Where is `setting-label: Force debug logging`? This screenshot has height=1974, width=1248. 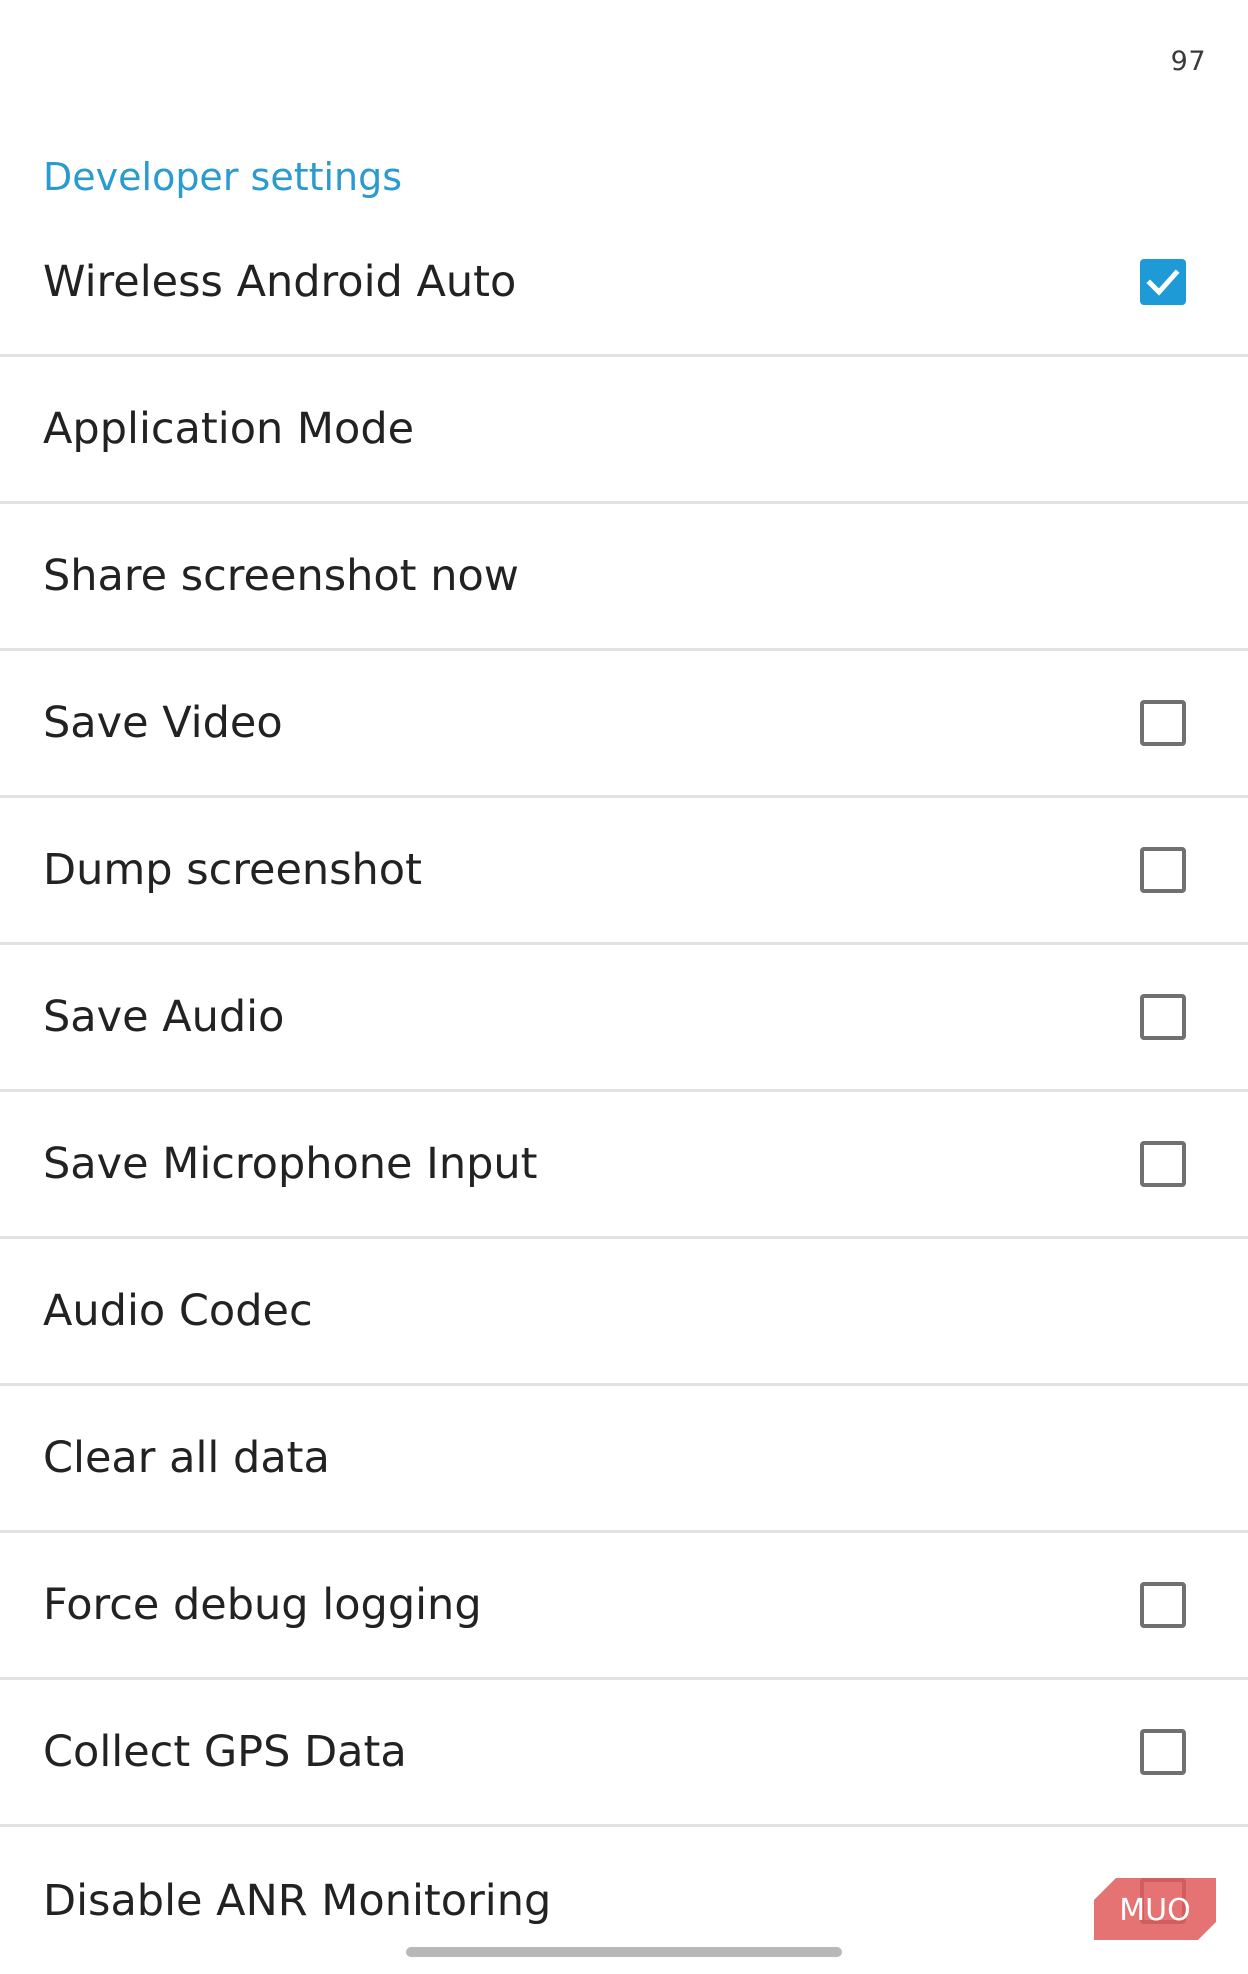 setting-label: Force debug logging is located at coordinates (262, 1605).